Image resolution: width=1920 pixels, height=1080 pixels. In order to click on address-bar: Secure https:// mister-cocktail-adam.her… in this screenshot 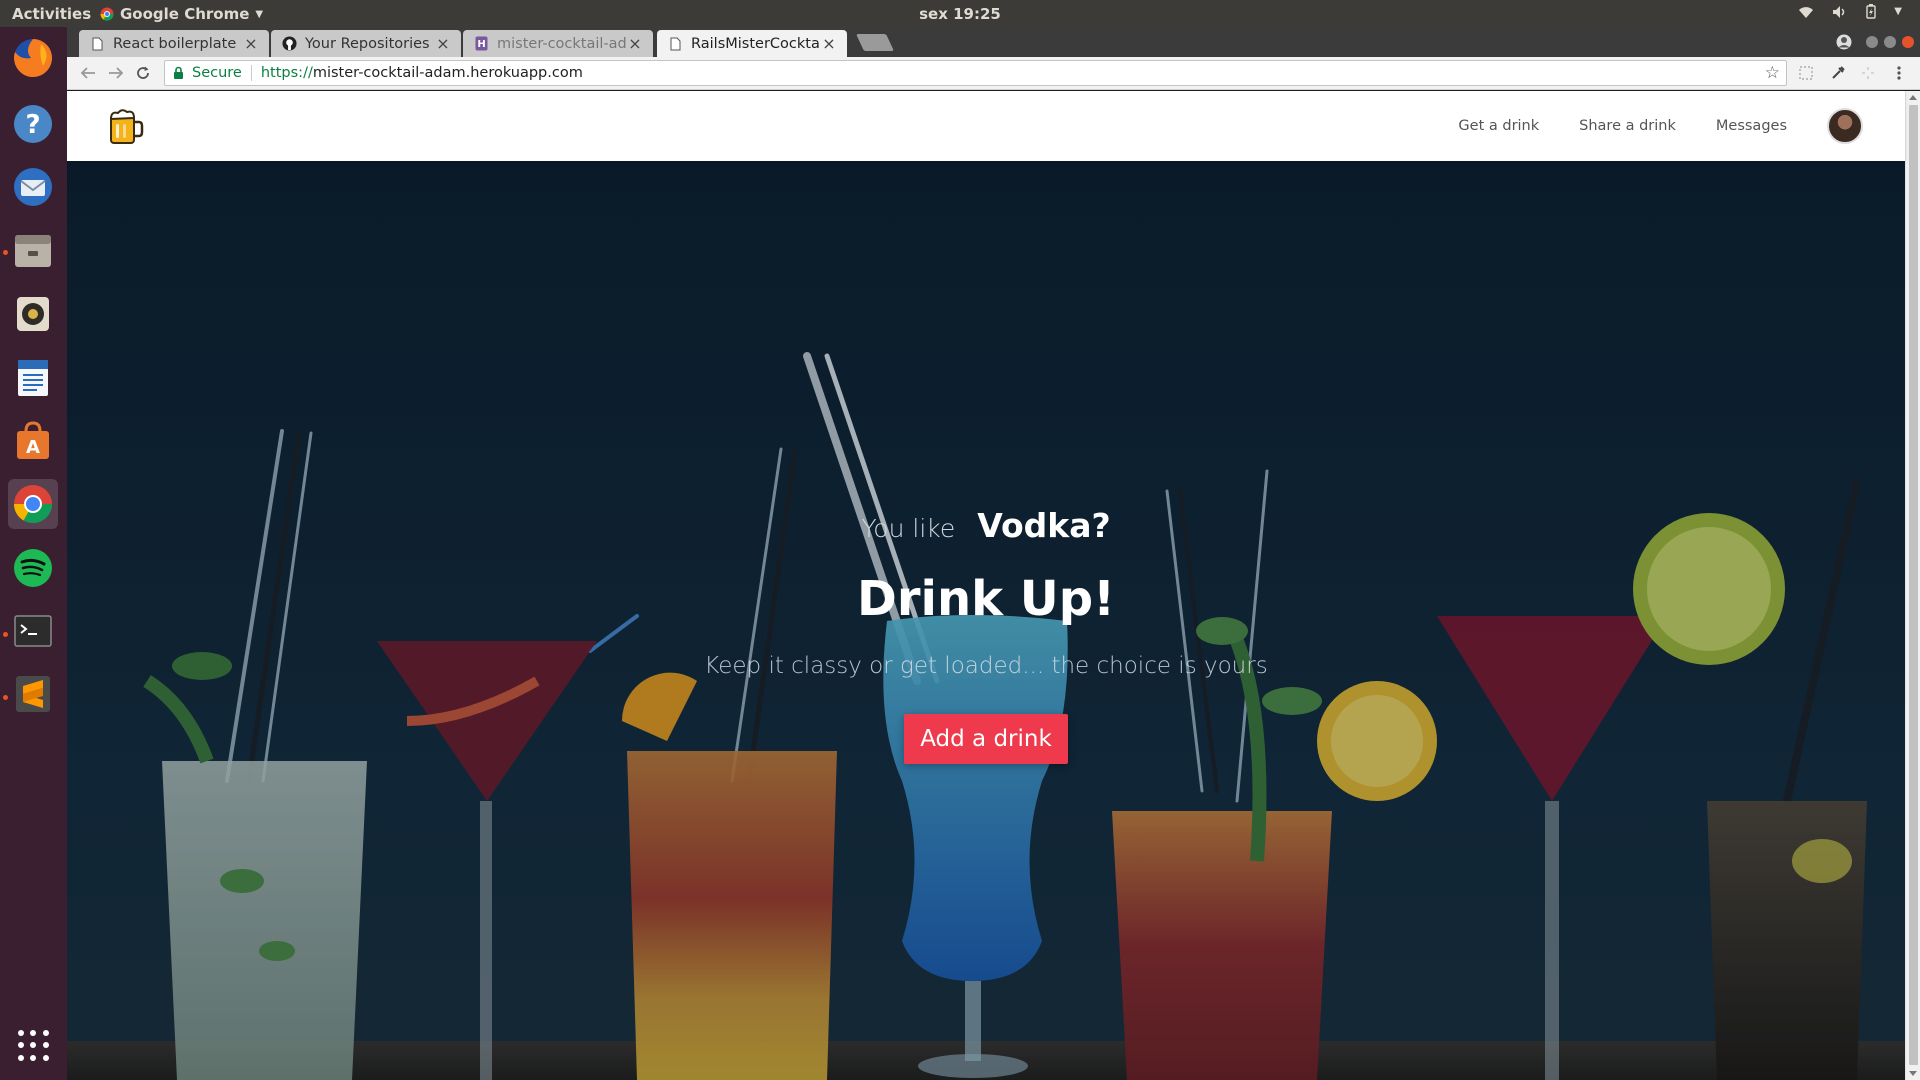, I will do `click(975, 73)`.